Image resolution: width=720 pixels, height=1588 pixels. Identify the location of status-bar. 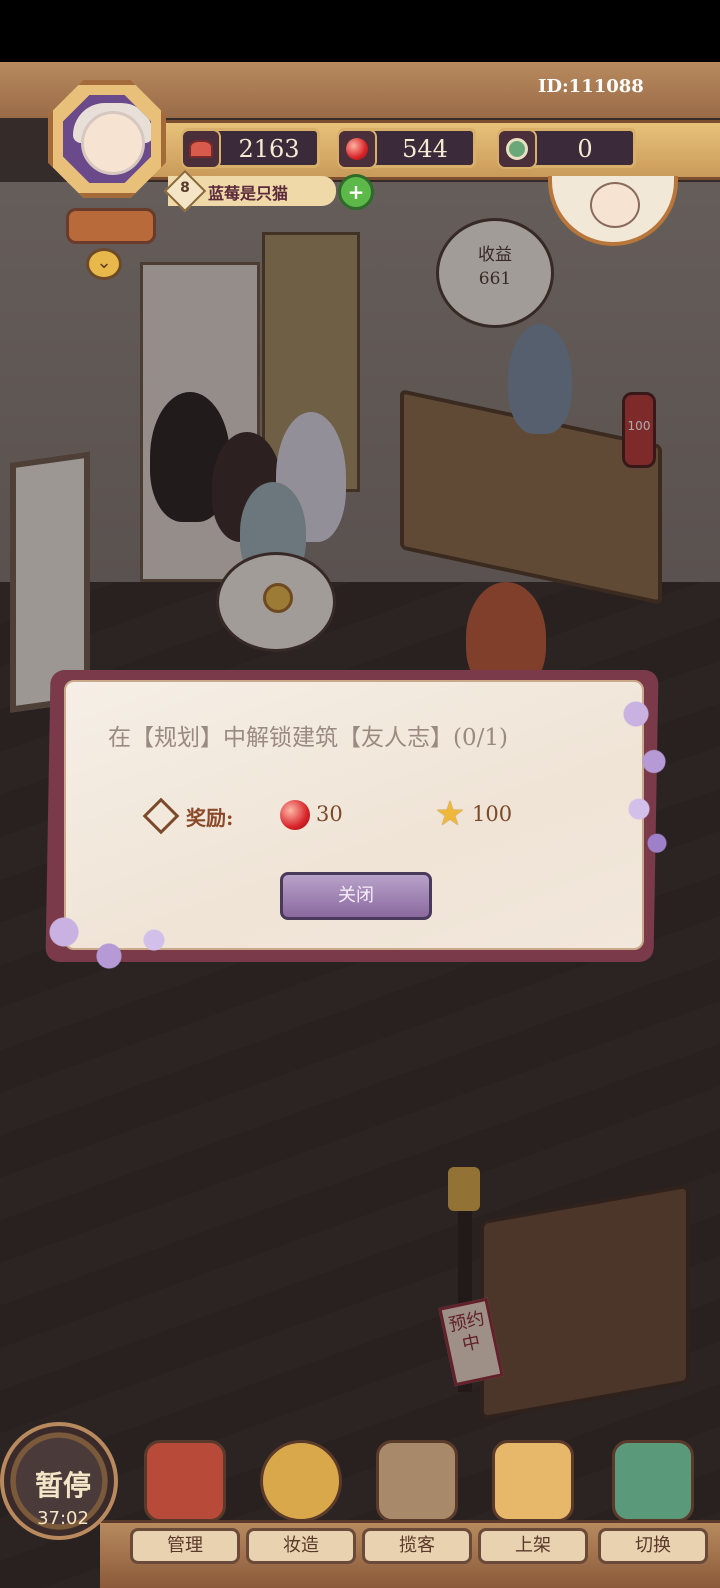
(360, 31).